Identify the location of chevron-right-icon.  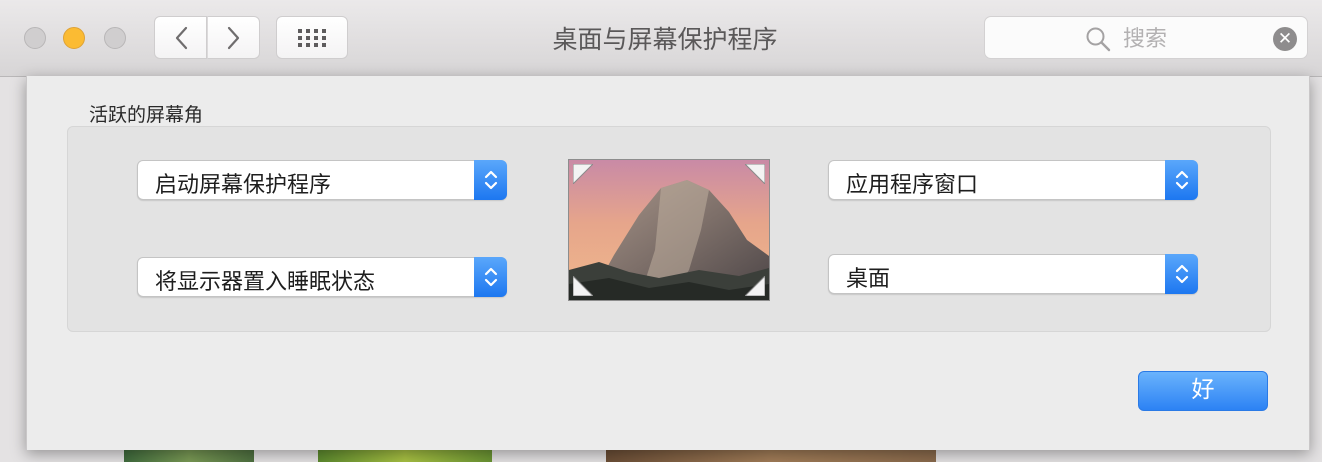
(233, 37).